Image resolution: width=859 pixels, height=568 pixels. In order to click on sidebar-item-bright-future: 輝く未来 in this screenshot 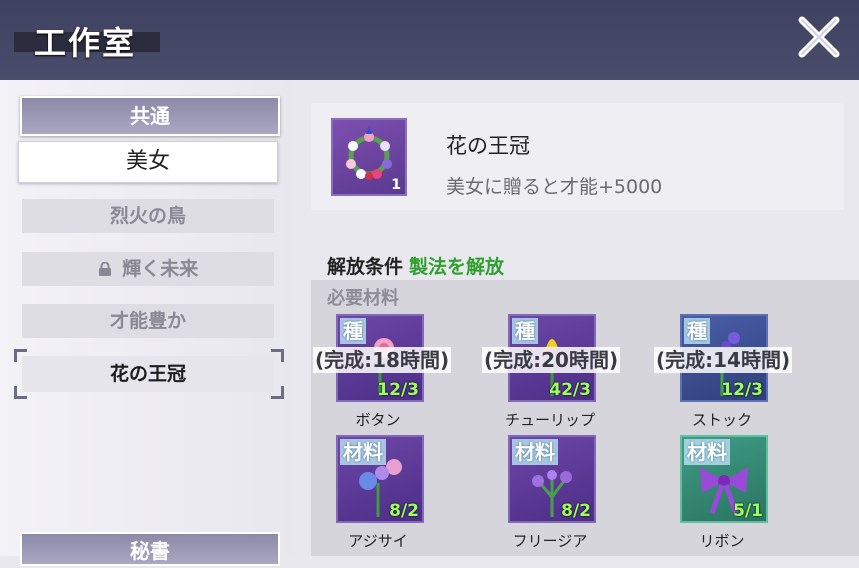, I will do `click(148, 269)`.